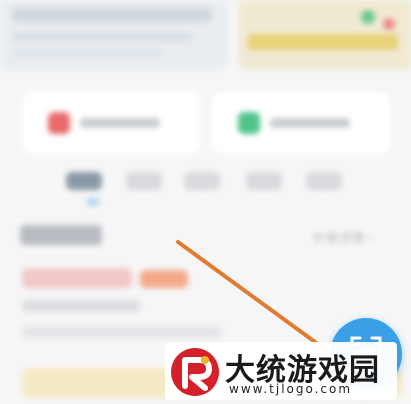  Describe the element at coordinates (291, 389) in the screenshot. I see `watermark-url: www.tjlogo.com` at that location.